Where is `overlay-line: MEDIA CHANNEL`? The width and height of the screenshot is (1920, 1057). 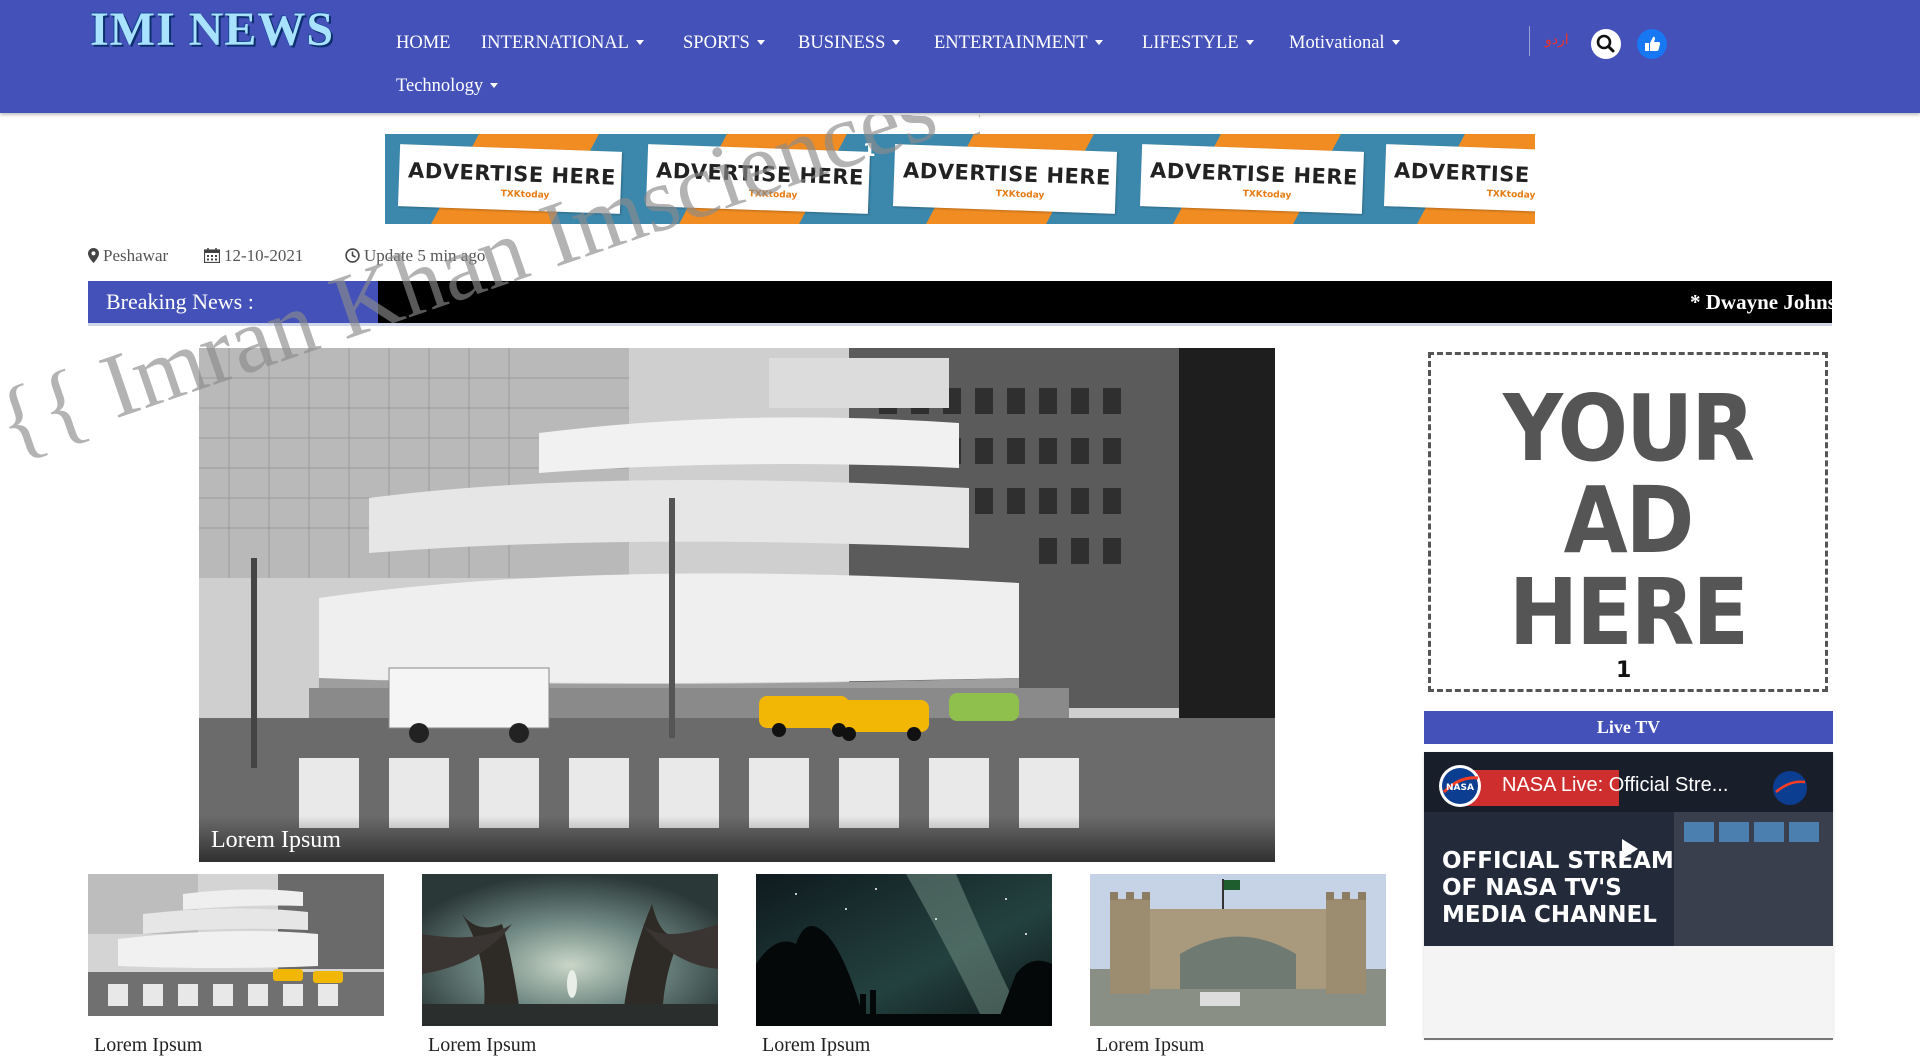
overlay-line: MEDIA CHANNEL is located at coordinates (1549, 915).